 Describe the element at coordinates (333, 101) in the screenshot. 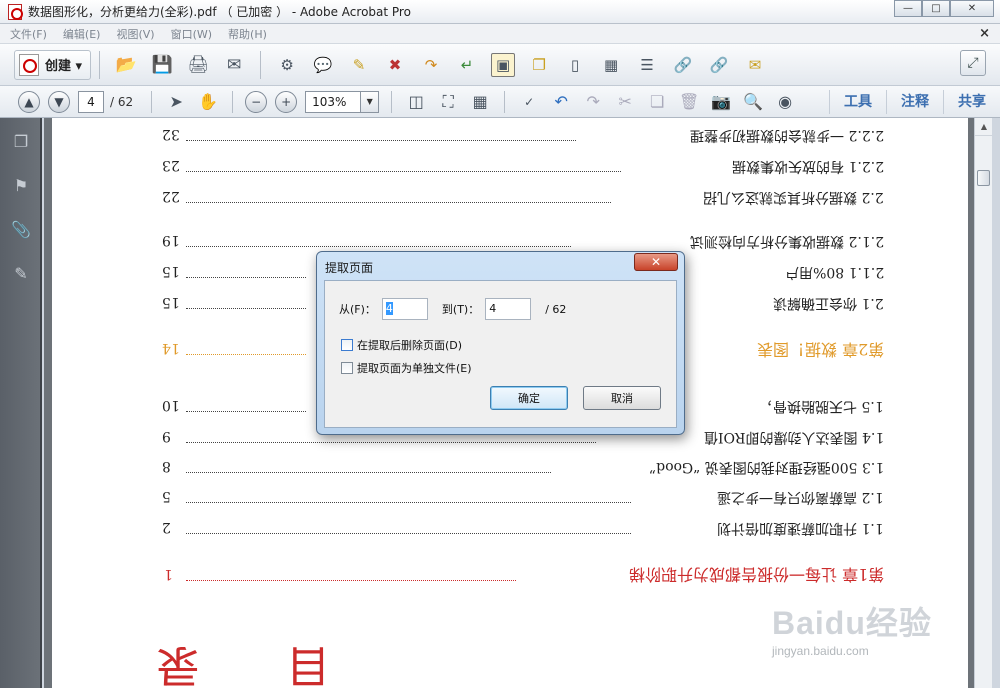

I see `zoom-input: 103%` at that location.